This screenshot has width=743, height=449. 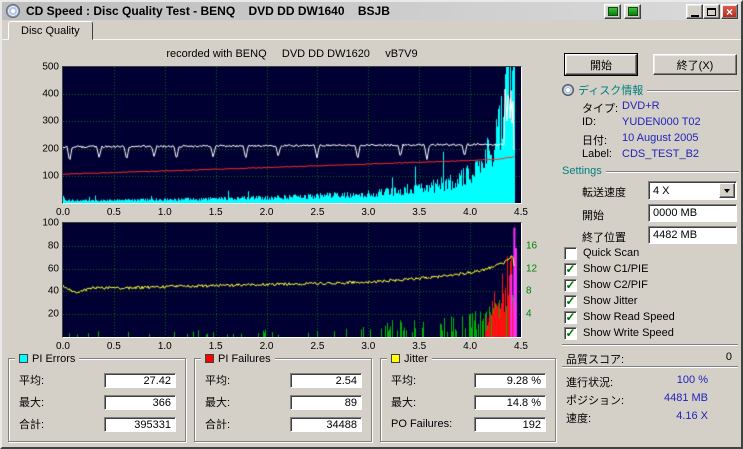 I want to click on disc-icon, so click(x=568, y=90).